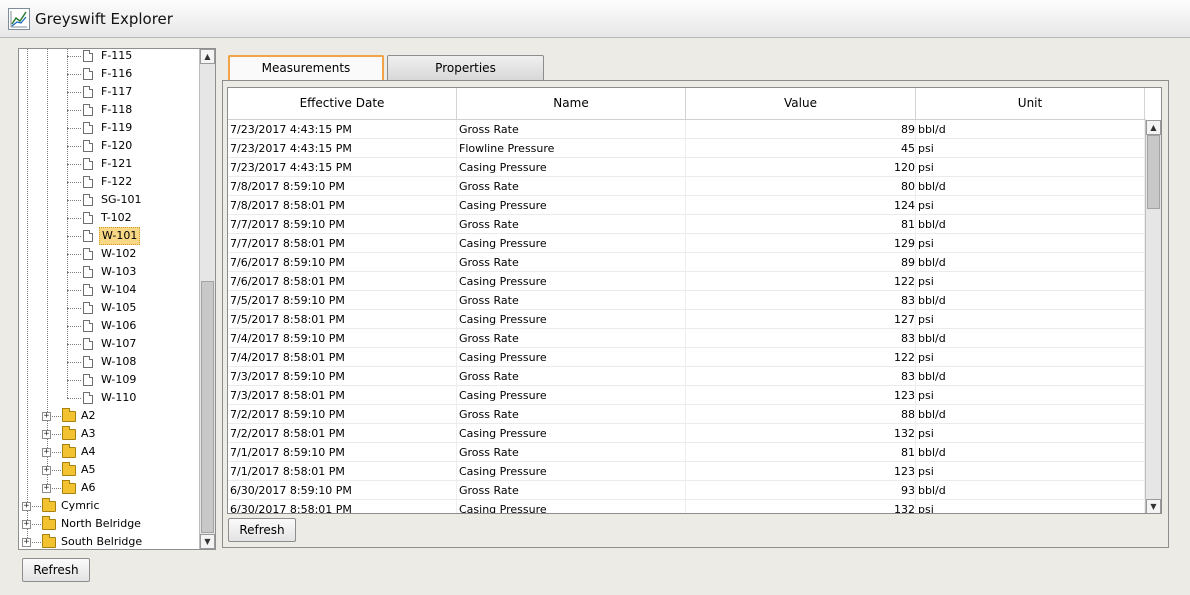 The width and height of the screenshot is (1190, 595). Describe the element at coordinates (342, 103) in the screenshot. I see `column-header-effective-date: Effective Date` at that location.